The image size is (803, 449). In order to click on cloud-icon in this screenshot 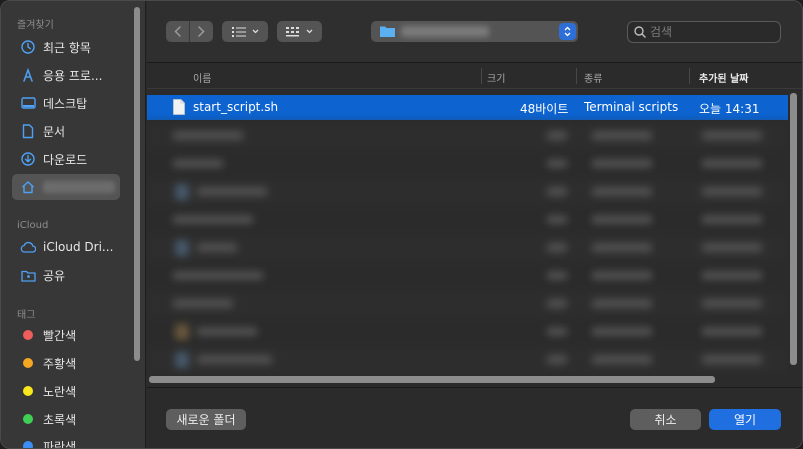, I will do `click(28, 247)`.